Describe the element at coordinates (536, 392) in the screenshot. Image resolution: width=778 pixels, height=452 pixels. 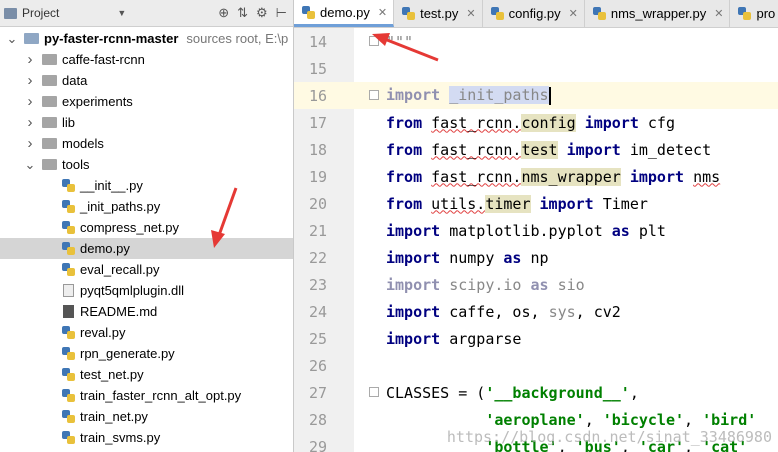
I see `code-line: 27 CLASSES = ('__background__',` at that location.